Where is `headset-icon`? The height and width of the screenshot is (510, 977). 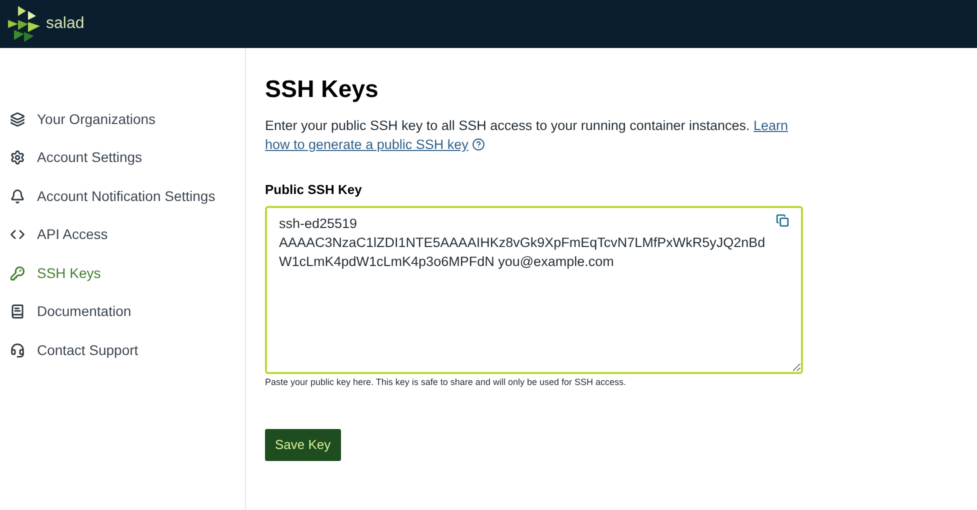 headset-icon is located at coordinates (17, 350).